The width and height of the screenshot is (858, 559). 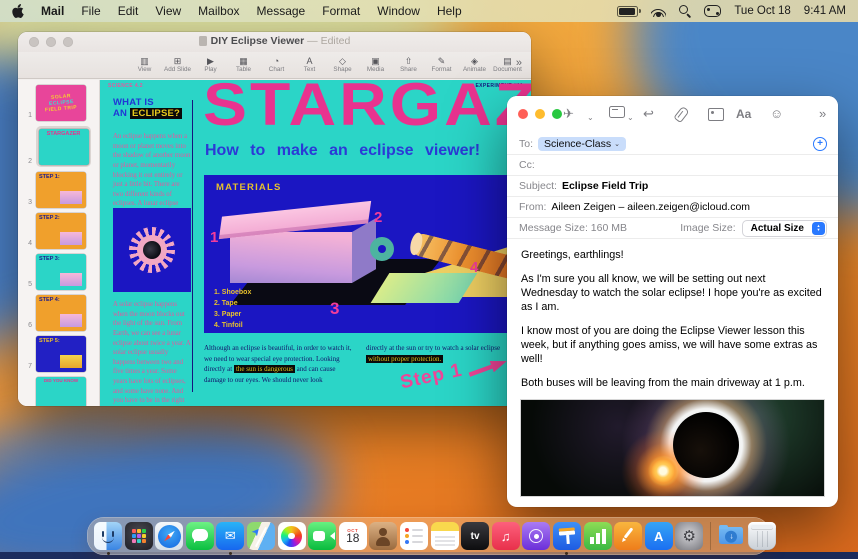 I want to click on subject-field-row: Subject: Eclipse Field Trip, so click(x=672, y=186).